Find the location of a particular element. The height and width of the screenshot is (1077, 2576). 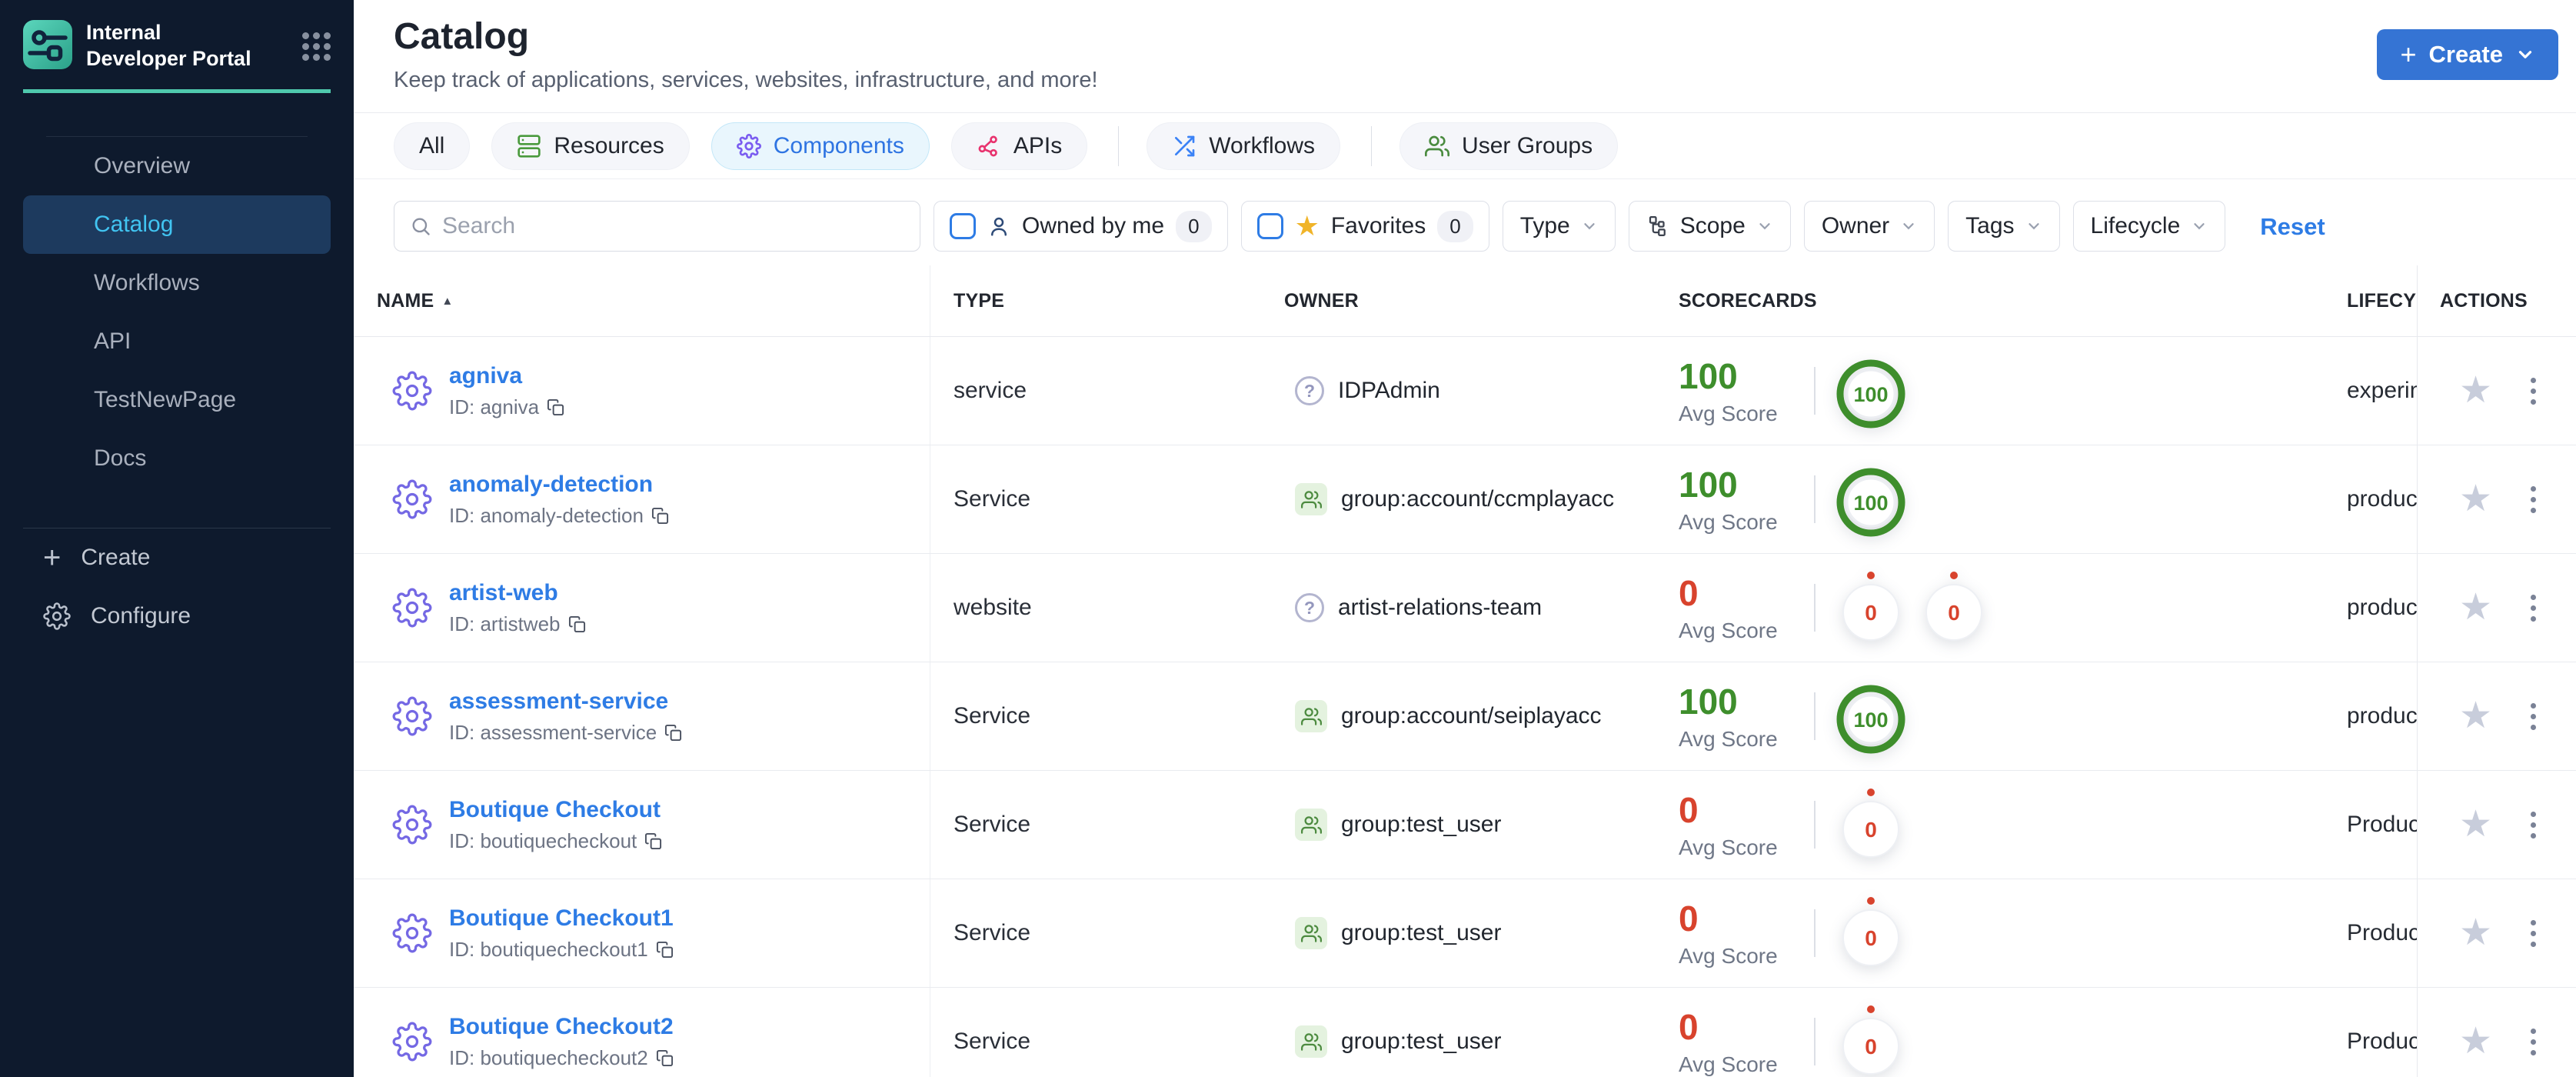

column-header-owner: Owner is located at coordinates (1466, 300).